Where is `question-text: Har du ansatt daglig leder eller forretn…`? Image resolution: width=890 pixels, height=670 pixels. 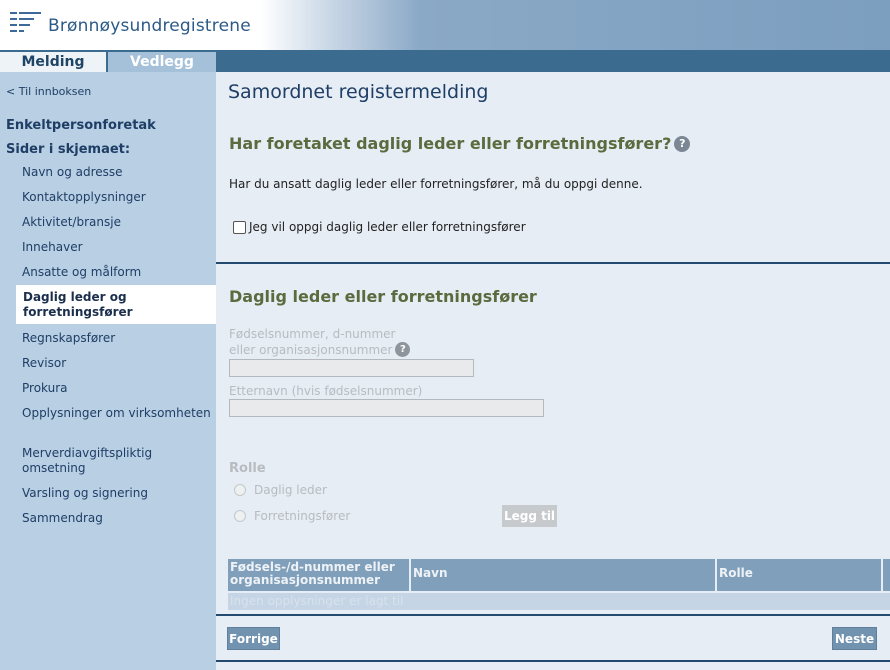 question-text: Har du ansatt daglig leder eller forretn… is located at coordinates (436, 184).